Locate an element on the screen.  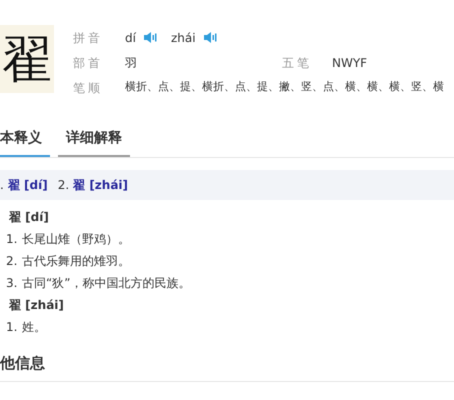
pinyin-text: zhái is located at coordinates (183, 38).